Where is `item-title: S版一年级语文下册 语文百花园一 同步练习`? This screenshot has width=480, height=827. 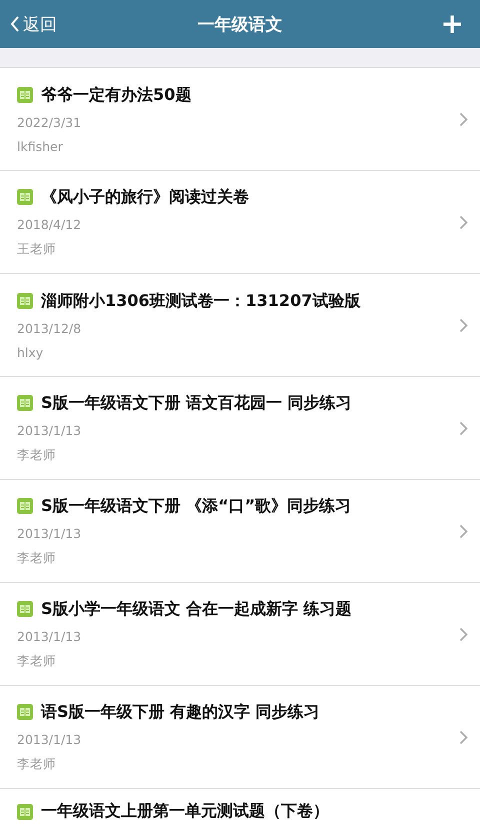
item-title: S版一年级语文下册 语文百花园一 同步练习 is located at coordinates (196, 403).